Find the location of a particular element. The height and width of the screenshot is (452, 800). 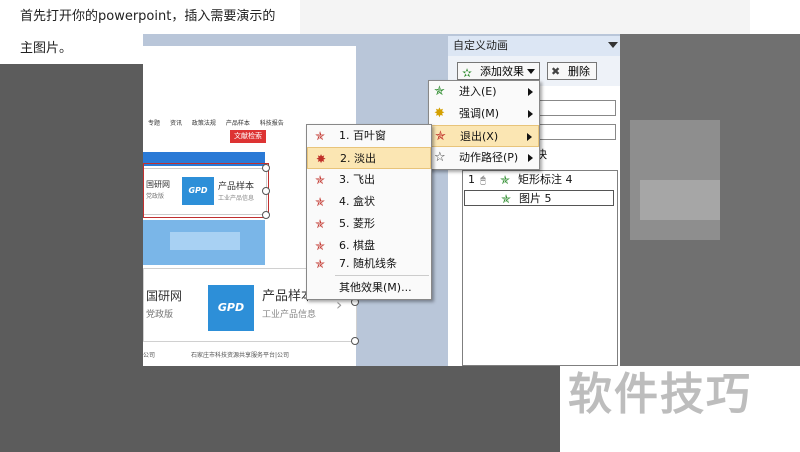

pane-title-bar: 自定义动画 is located at coordinates (534, 46).